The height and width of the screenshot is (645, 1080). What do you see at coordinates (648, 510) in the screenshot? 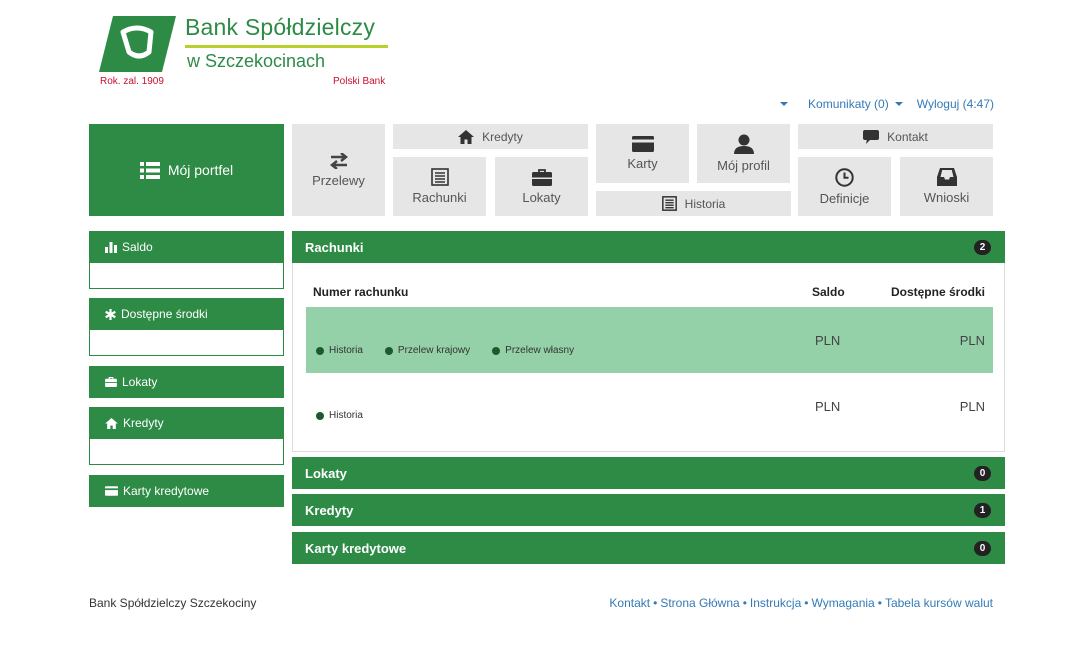
I see `kredyty-panel-header: Kredyty 1` at bounding box center [648, 510].